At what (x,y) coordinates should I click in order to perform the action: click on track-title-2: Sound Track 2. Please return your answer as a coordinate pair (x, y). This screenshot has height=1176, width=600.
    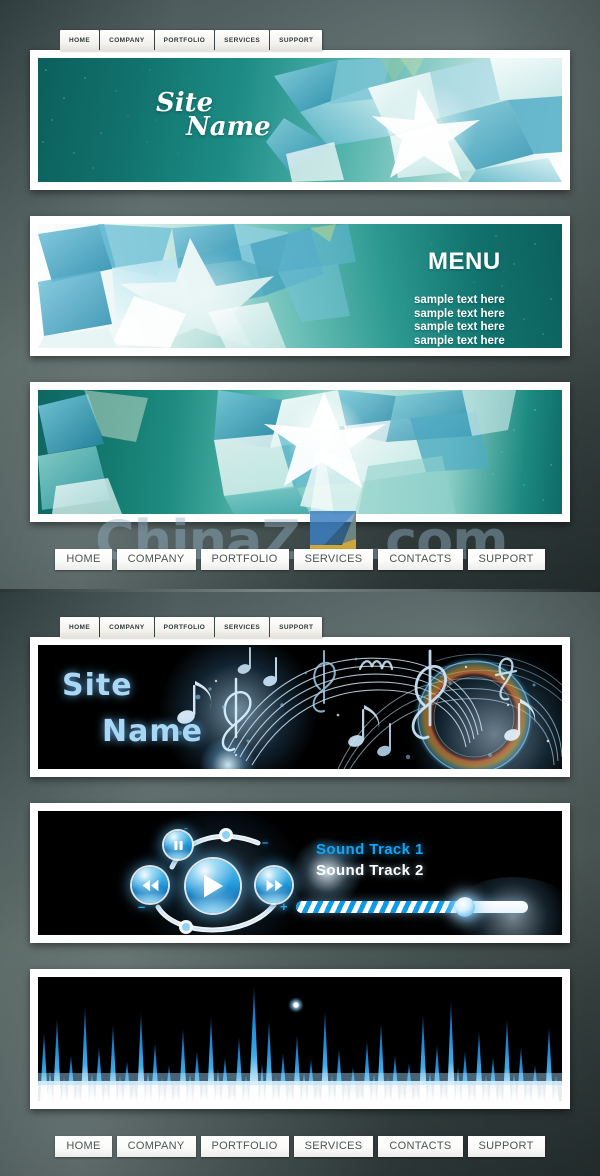
    Looking at the image, I should click on (370, 870).